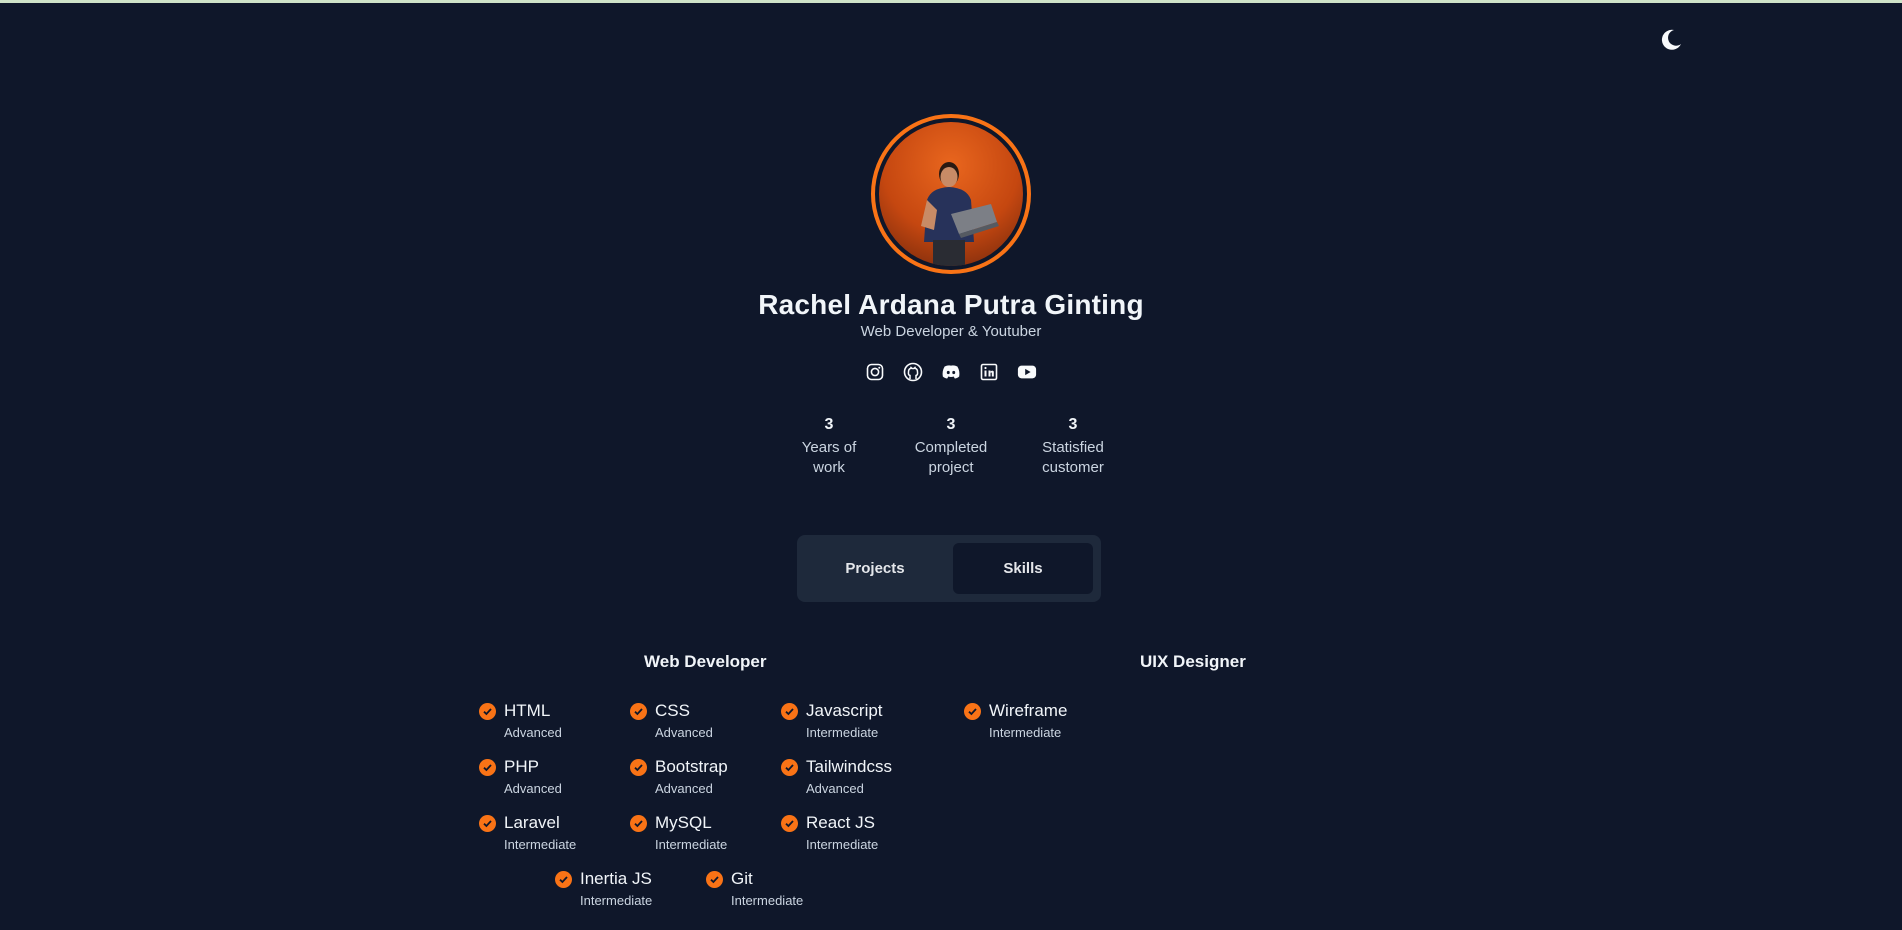 The height and width of the screenshot is (930, 1902). Describe the element at coordinates (1028, 710) in the screenshot. I see `skill-name: Wireframe` at that location.